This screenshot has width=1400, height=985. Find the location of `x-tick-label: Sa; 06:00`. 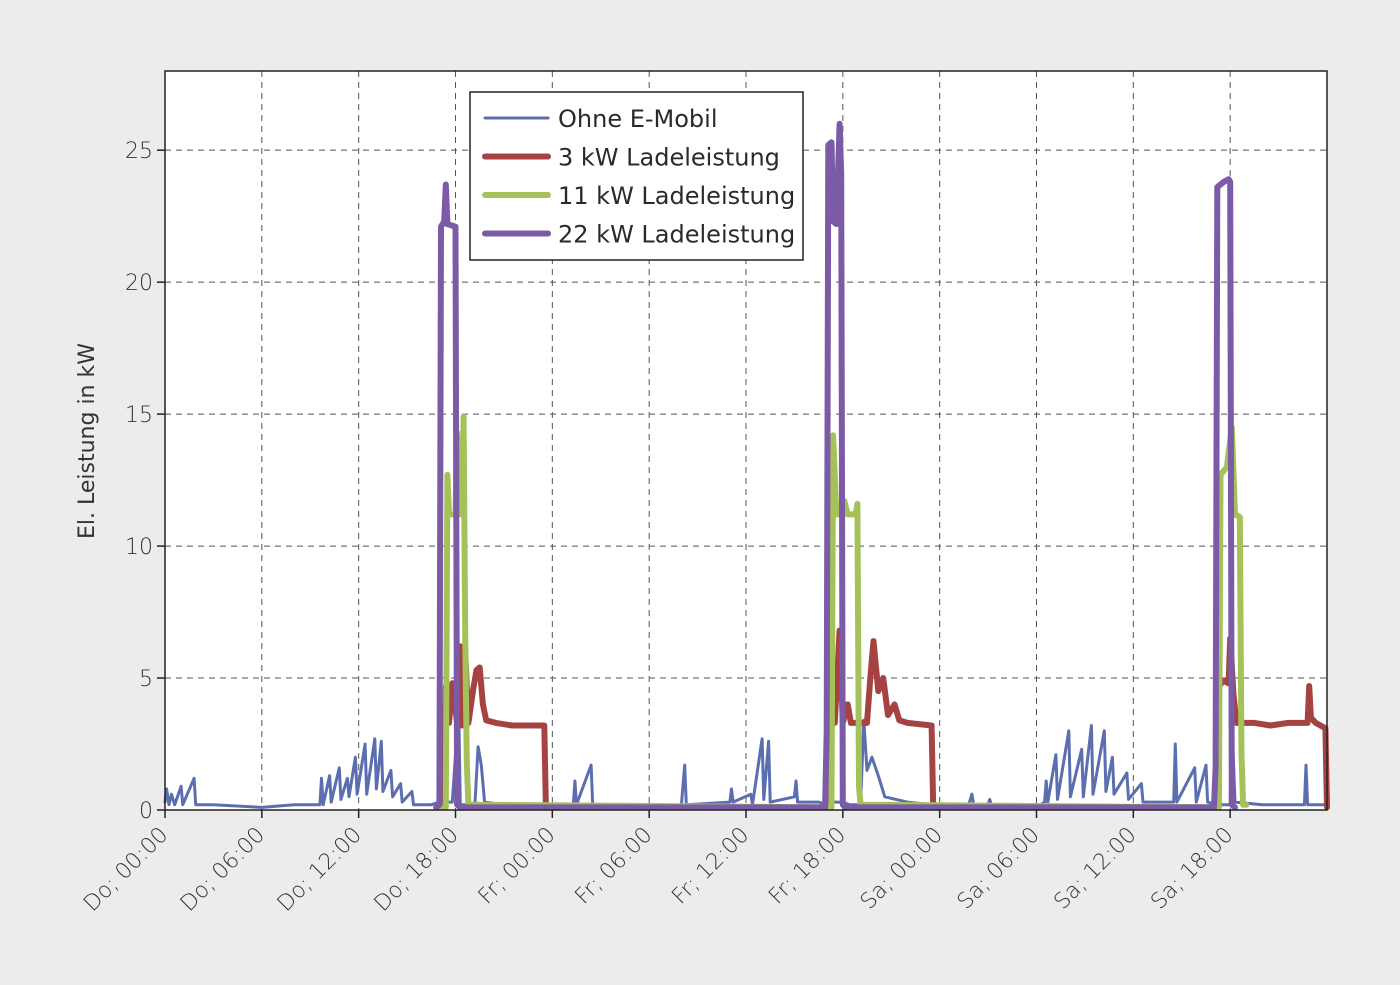

x-tick-label: Sa; 06:00 is located at coordinates (999, 869).